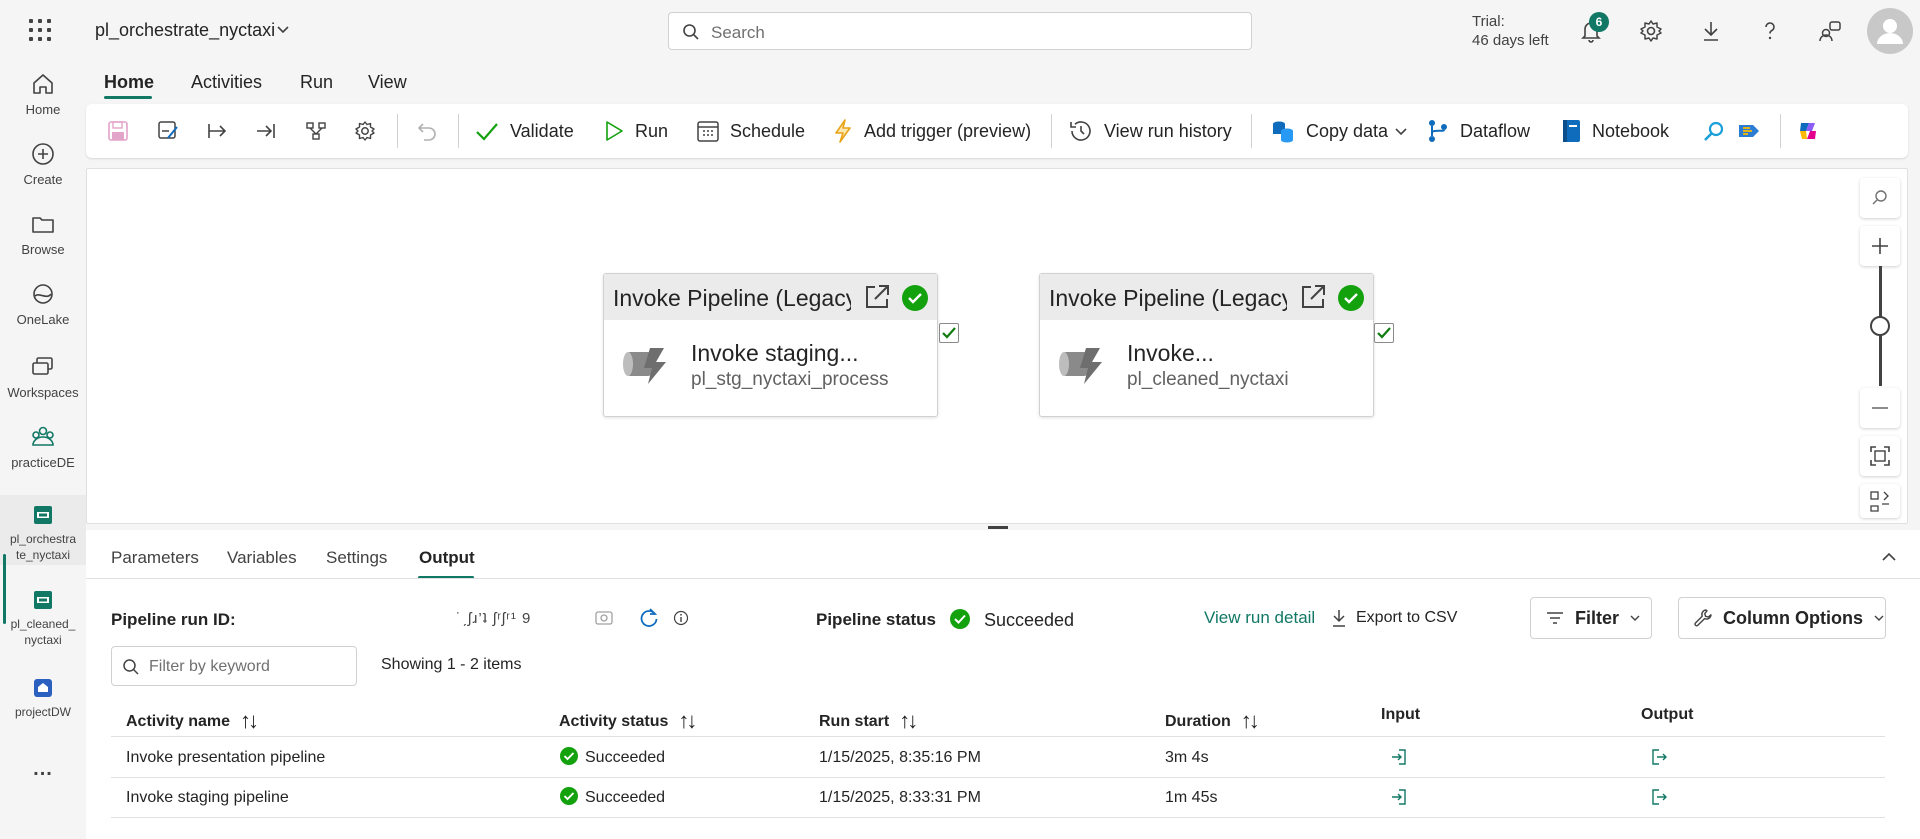 This screenshot has height=839, width=1920. What do you see at coordinates (43, 164) in the screenshot?
I see `rail-item-create: Create` at bounding box center [43, 164].